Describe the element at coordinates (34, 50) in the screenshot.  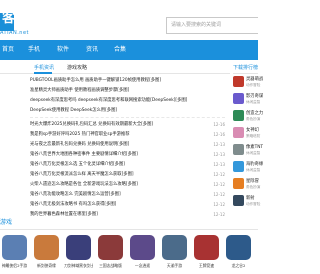
I see `nav-item-mobile: 手机` at that location.